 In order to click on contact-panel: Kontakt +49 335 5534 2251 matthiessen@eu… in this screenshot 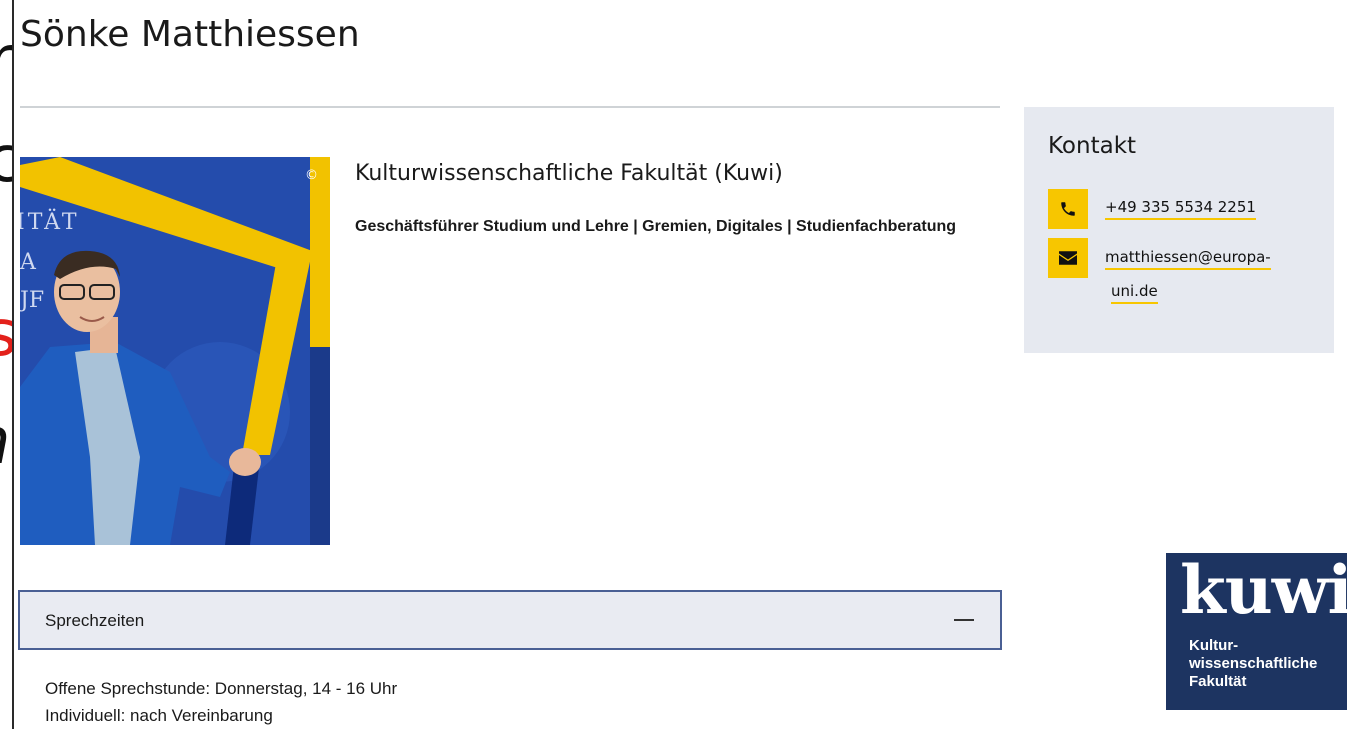, I will do `click(1179, 230)`.